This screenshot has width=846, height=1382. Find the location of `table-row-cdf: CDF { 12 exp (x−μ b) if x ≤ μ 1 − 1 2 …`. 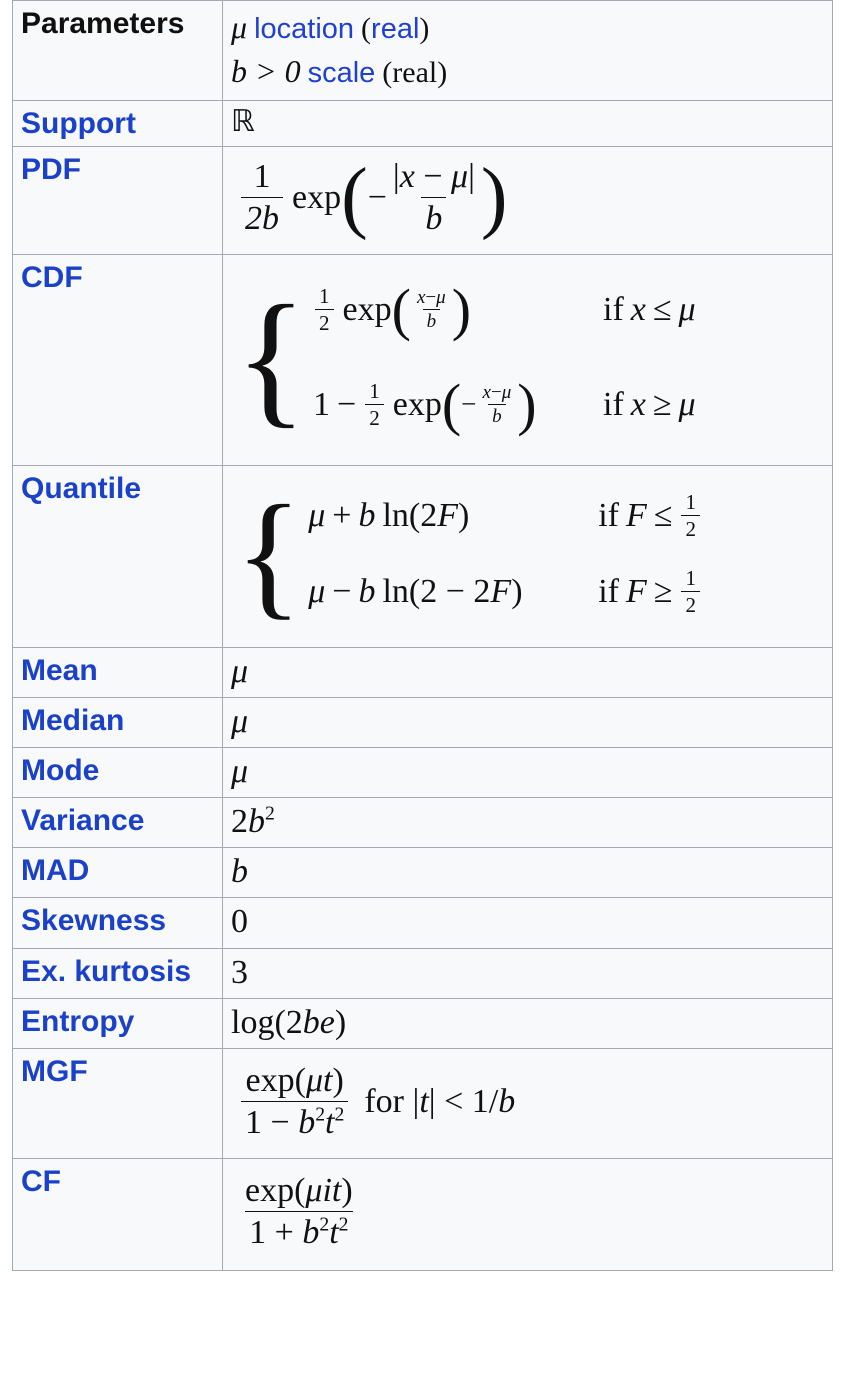

table-row-cdf: CDF { 12 exp (x−μ b) if x ≤ μ 1 − 1 2 … is located at coordinates (422, 359).